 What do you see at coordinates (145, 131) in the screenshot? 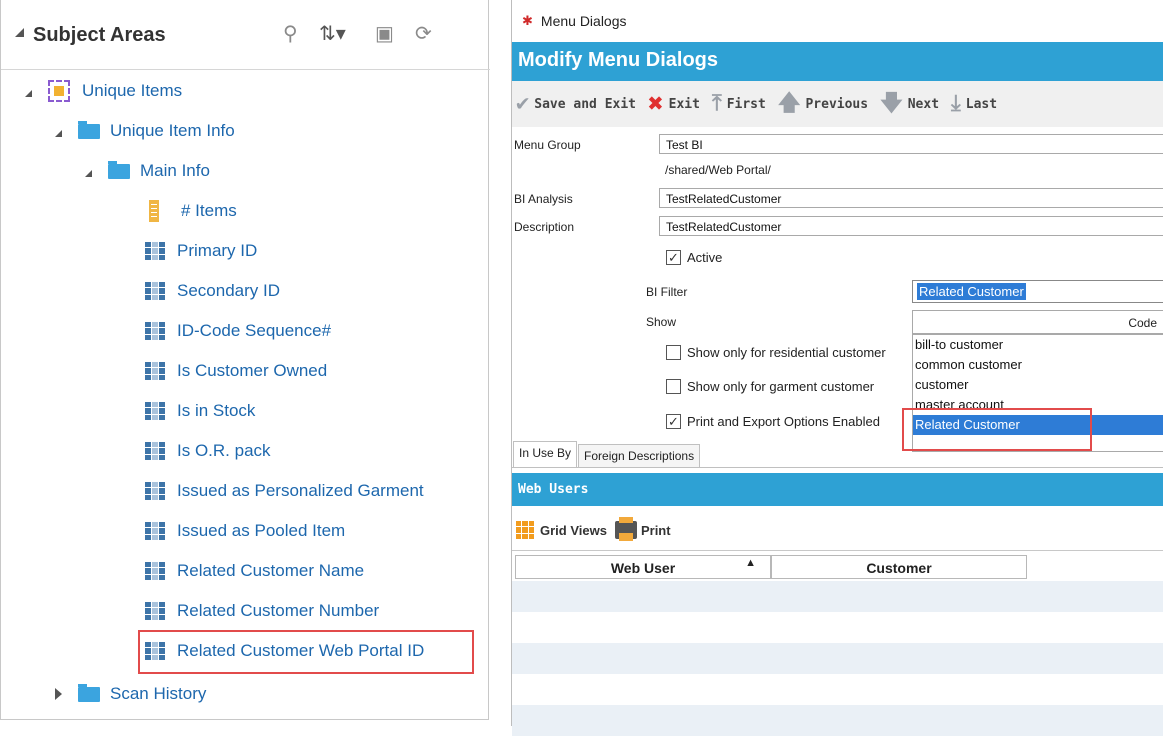
I see `tree-node: Unique Item Info` at bounding box center [145, 131].